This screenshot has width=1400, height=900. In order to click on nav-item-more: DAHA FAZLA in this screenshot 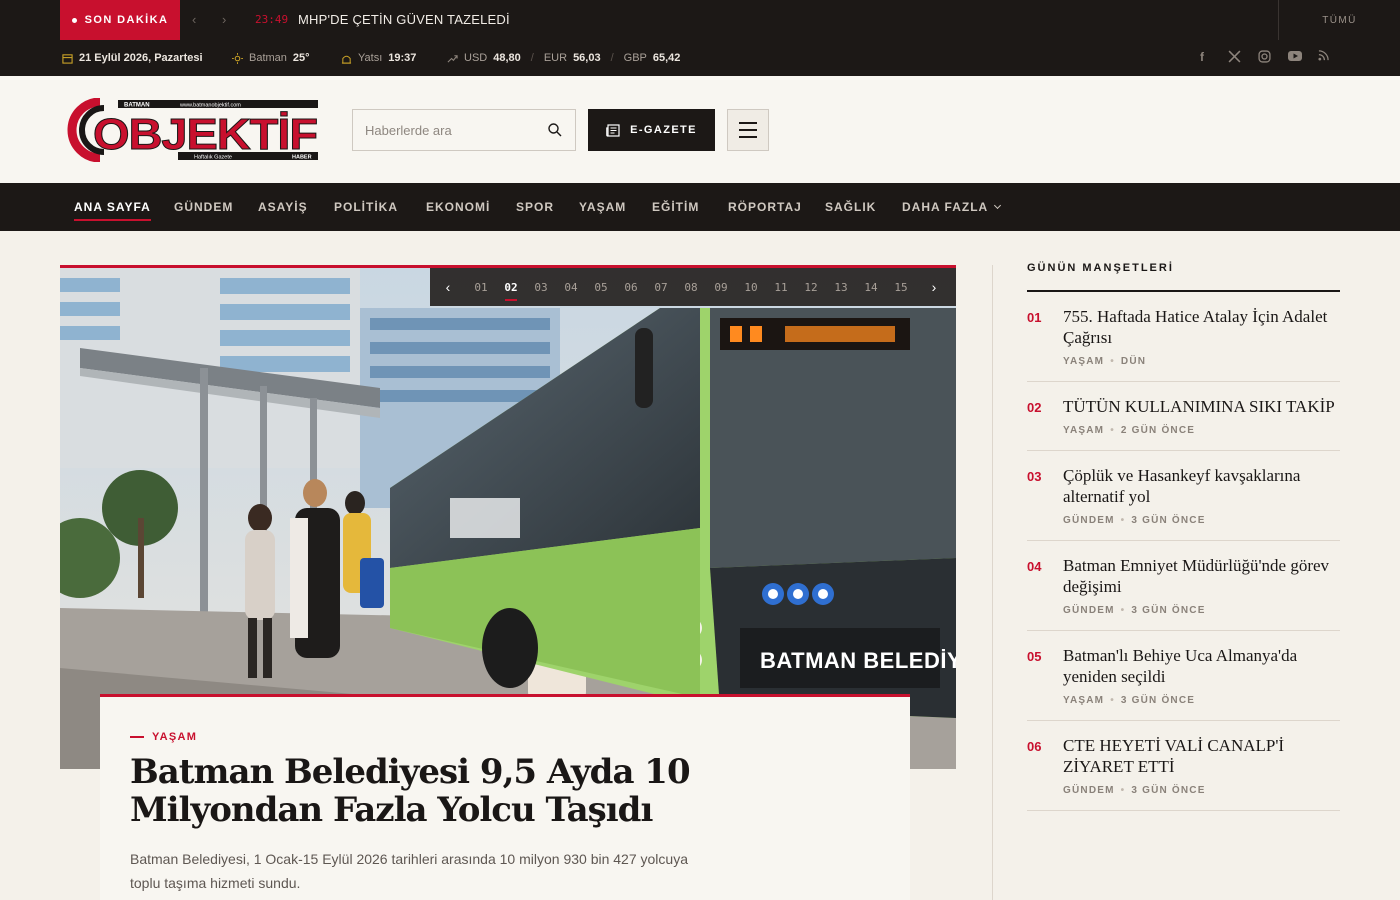, I will do `click(952, 207)`.